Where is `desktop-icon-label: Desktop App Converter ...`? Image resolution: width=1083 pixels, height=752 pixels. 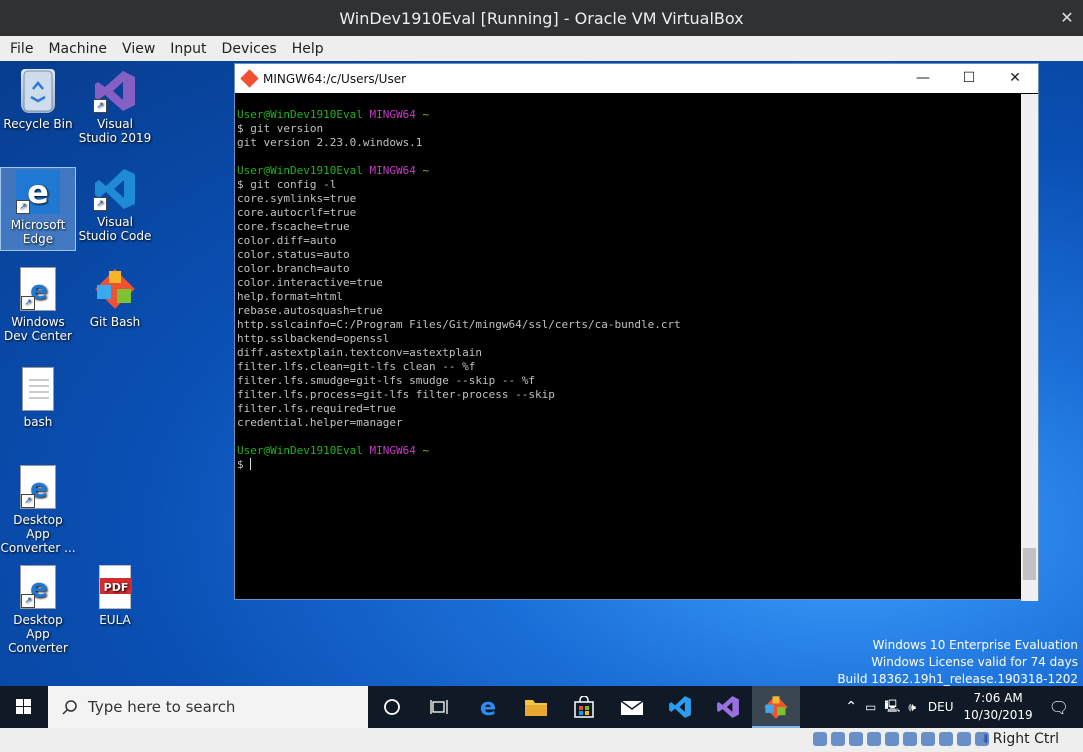 desktop-icon-label: Desktop App Converter ... is located at coordinates (38, 534).